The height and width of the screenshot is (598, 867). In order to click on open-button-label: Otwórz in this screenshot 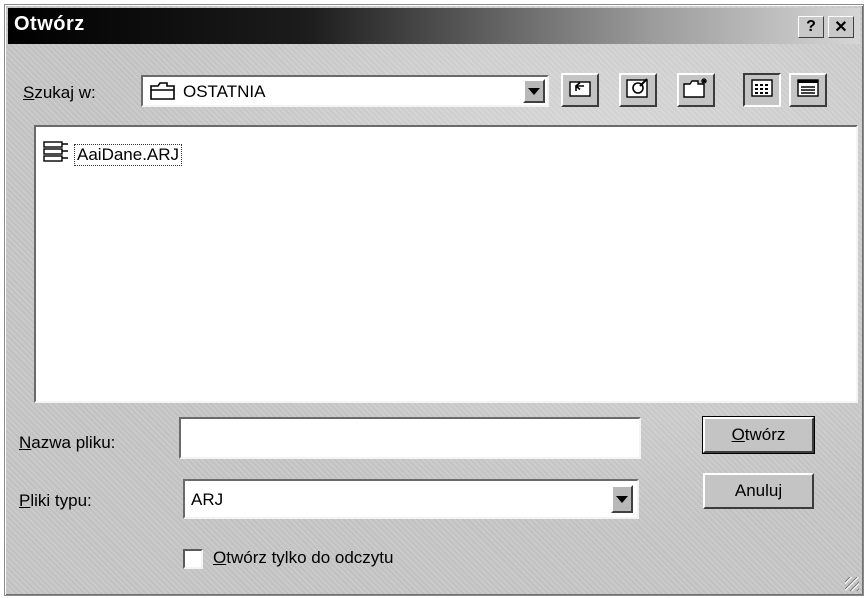, I will do `click(758, 434)`.